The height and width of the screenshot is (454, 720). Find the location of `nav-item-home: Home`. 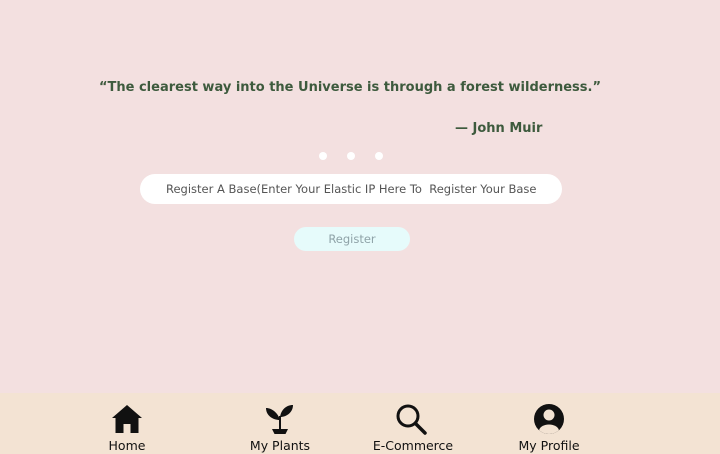

nav-item-home: Home is located at coordinates (127, 423).